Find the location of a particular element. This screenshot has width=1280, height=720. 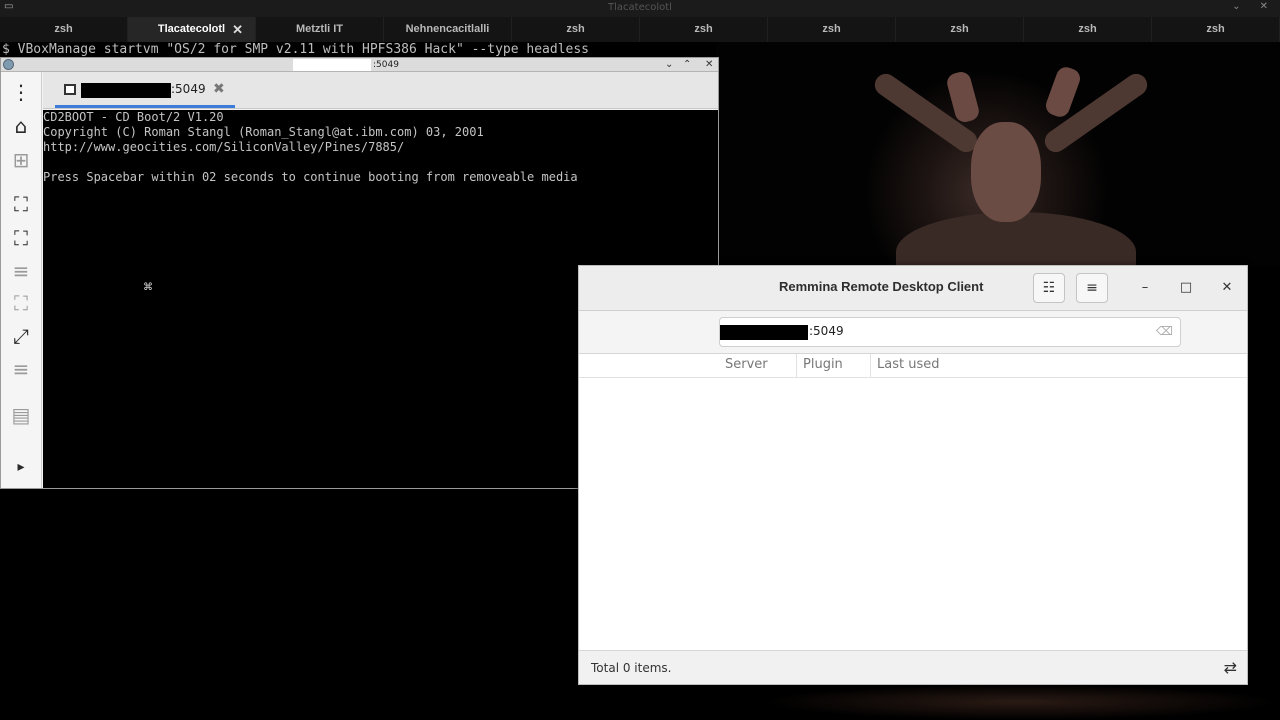

connection-tabbar: :5049 ✖ is located at coordinates (380, 90).